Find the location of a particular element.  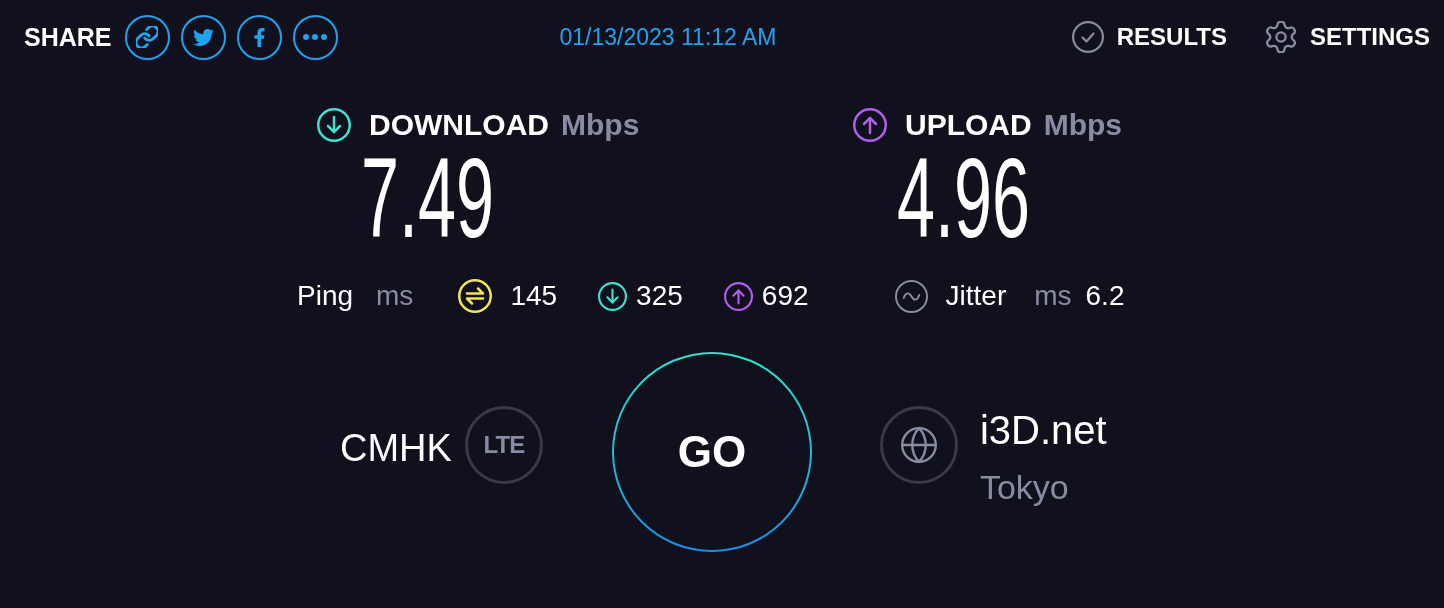

facebook-share-button is located at coordinates (259, 37).